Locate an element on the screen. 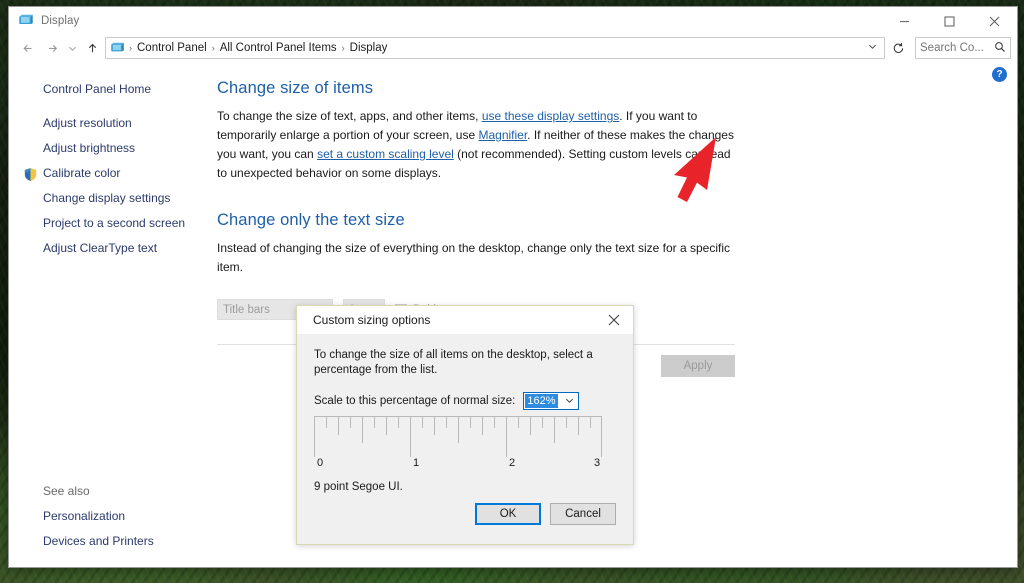 The width and height of the screenshot is (1024, 583). sidebar-item-personalization: Personalization is located at coordinates (108, 516).